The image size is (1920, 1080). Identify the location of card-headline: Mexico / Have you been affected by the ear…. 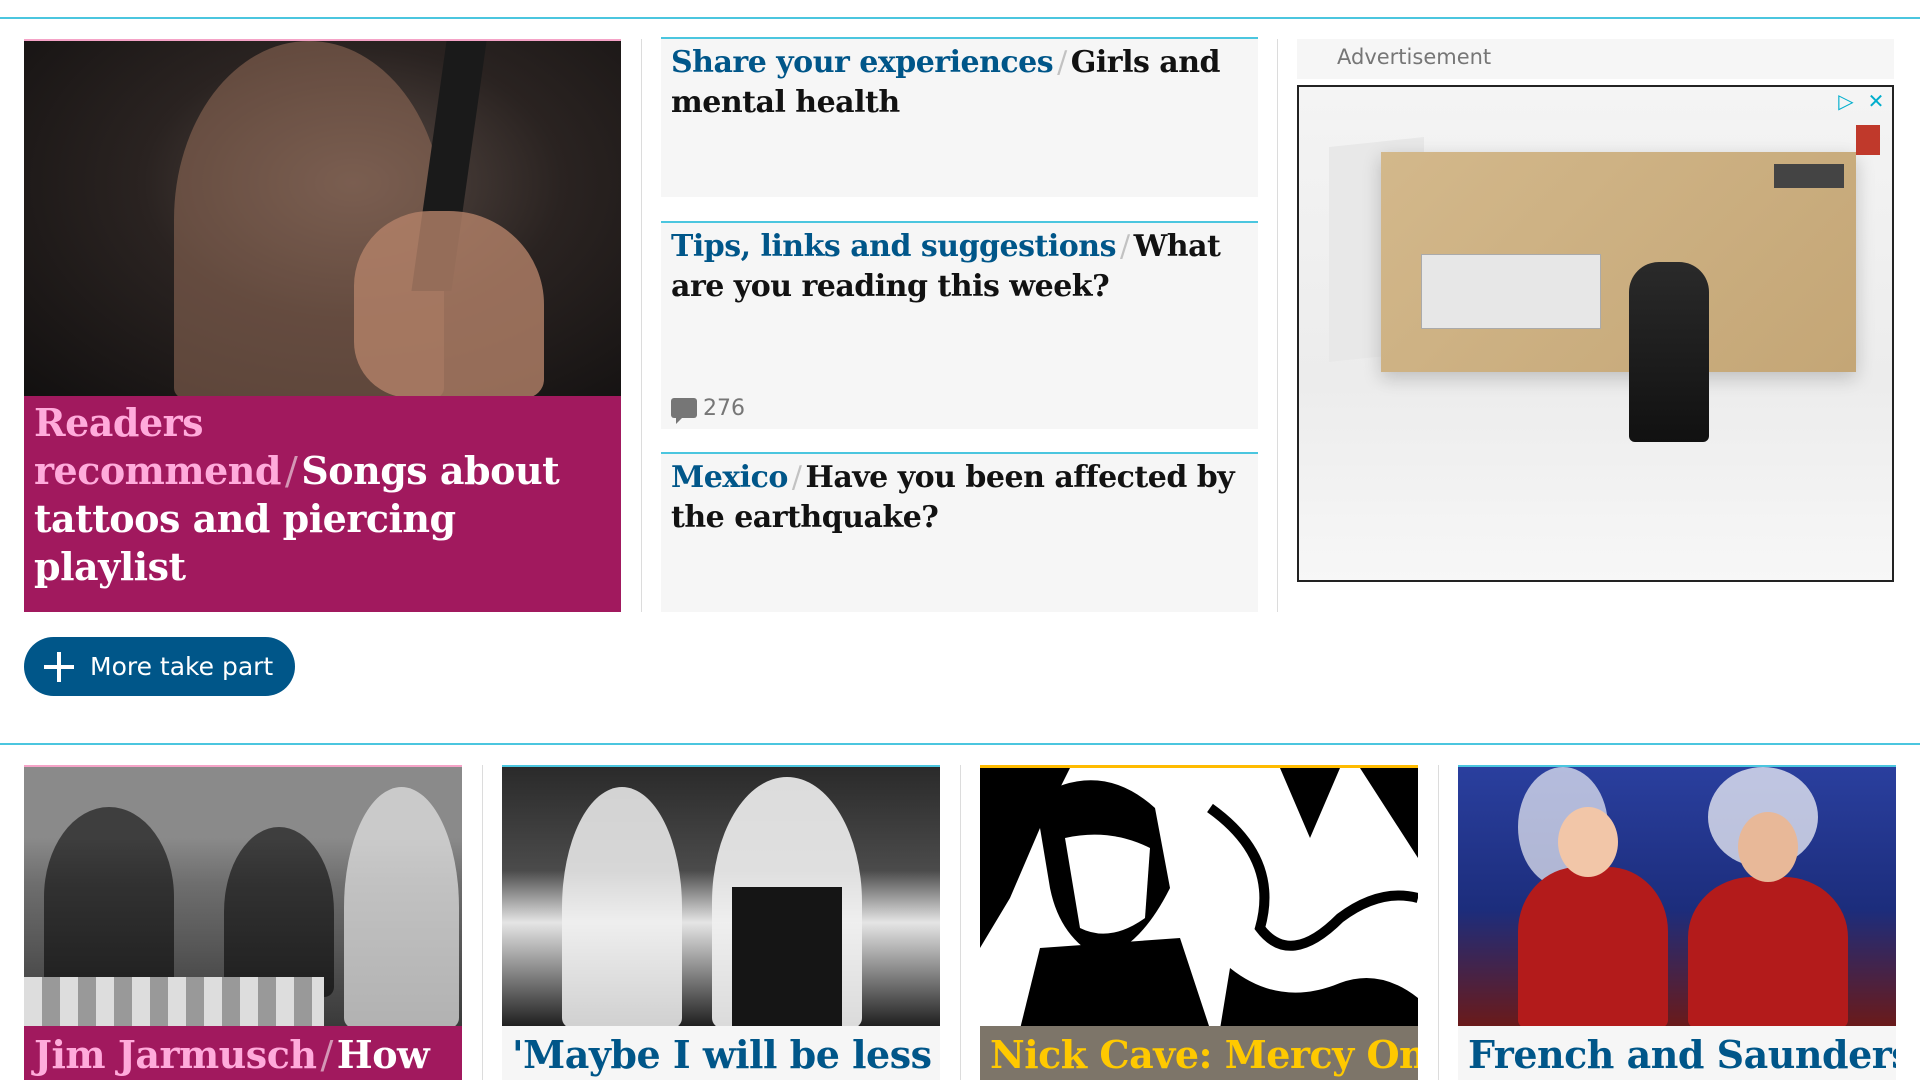
(959, 498).